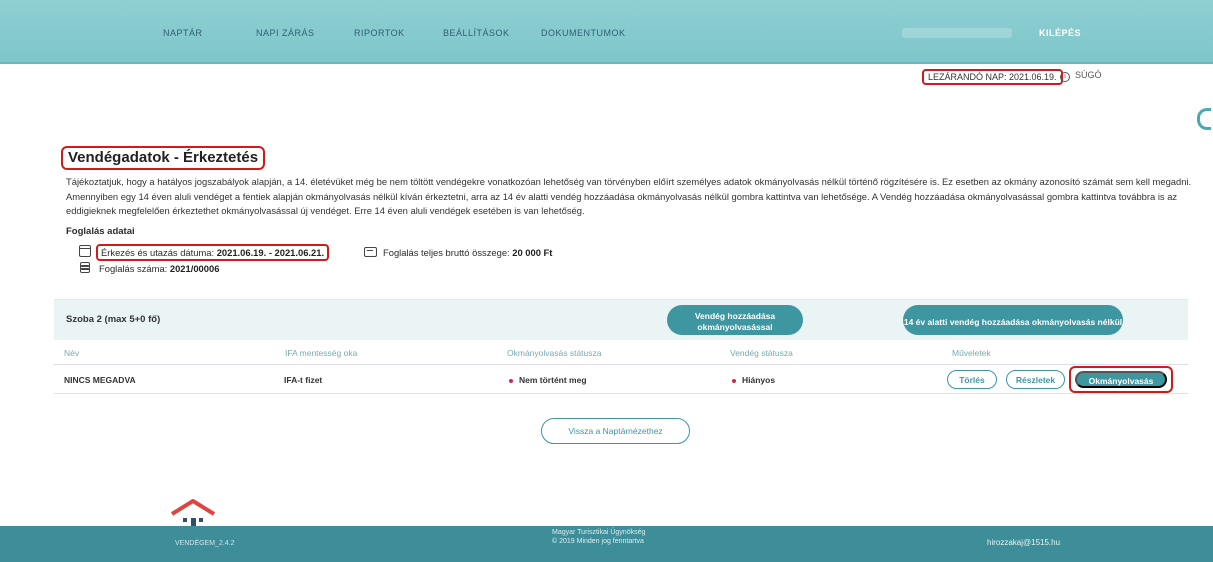 Image resolution: width=1213 pixels, height=562 pixels. What do you see at coordinates (957, 33) in the screenshot?
I see `user-name-redacted` at bounding box center [957, 33].